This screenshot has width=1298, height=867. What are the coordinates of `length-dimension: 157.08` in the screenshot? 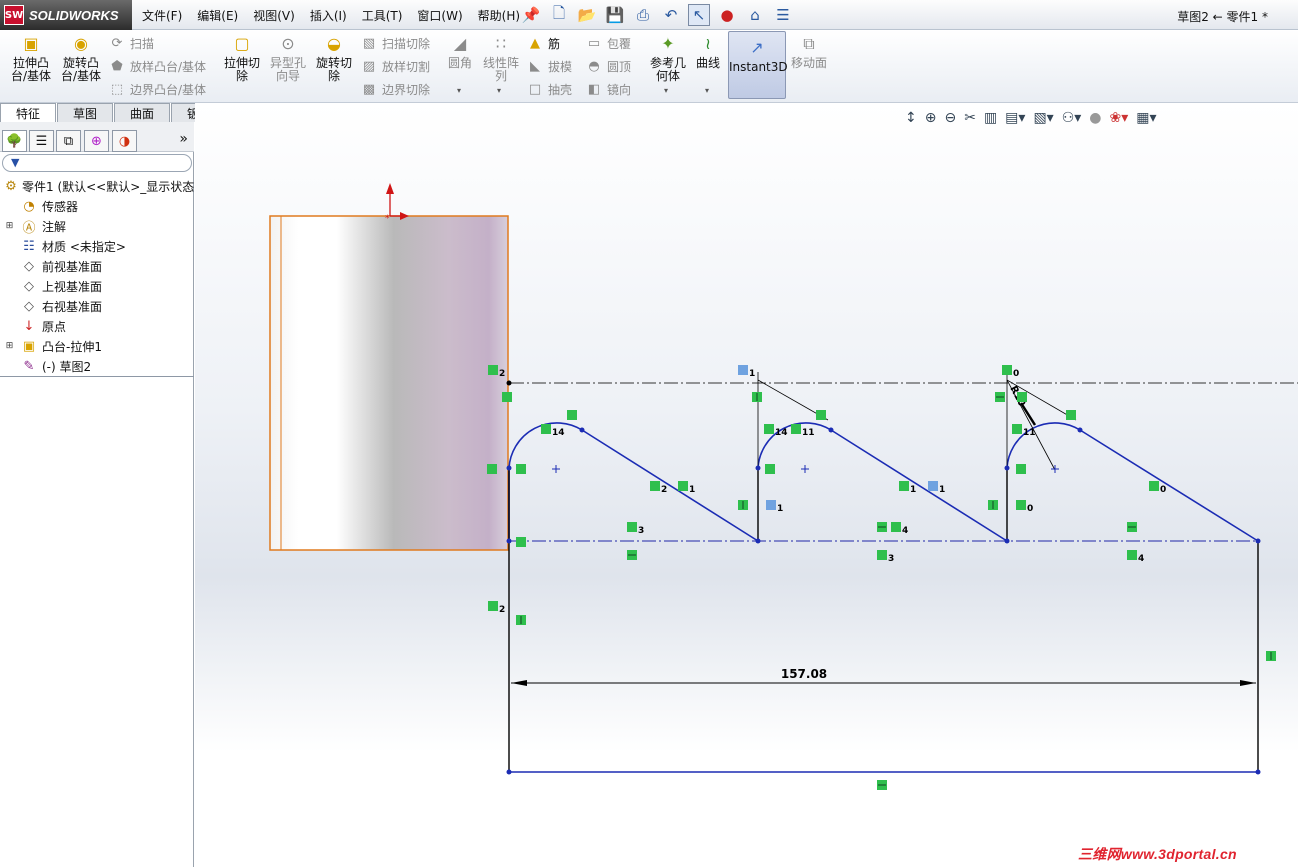 It's located at (883, 676).